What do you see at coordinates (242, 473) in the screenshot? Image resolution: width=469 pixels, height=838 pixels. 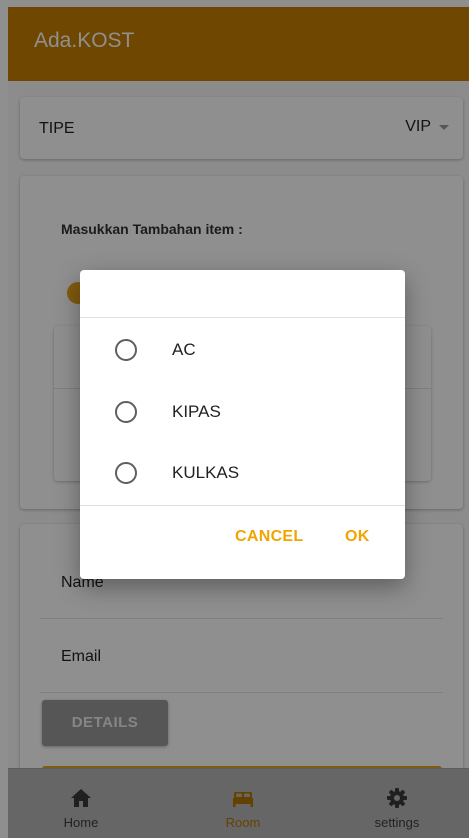 I see `option-kulkas: KULKAS` at bounding box center [242, 473].